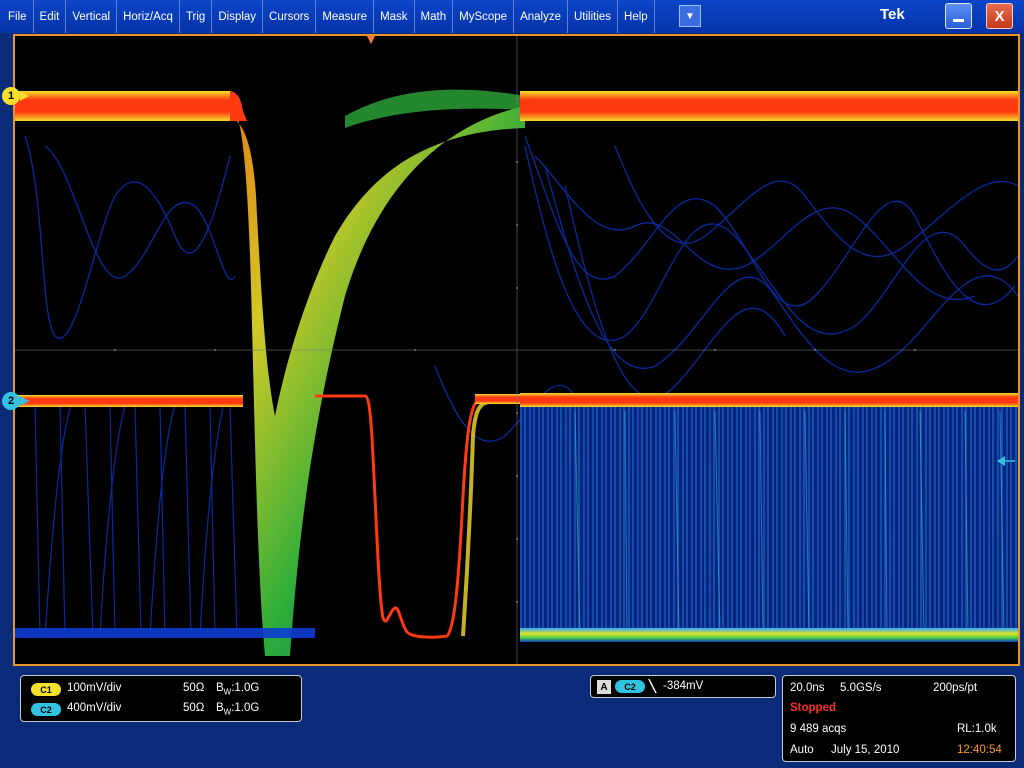 This screenshot has width=1024, height=768. Describe the element at coordinates (818, 729) in the screenshot. I see `acquisition-count: 9 489 acqs` at that location.